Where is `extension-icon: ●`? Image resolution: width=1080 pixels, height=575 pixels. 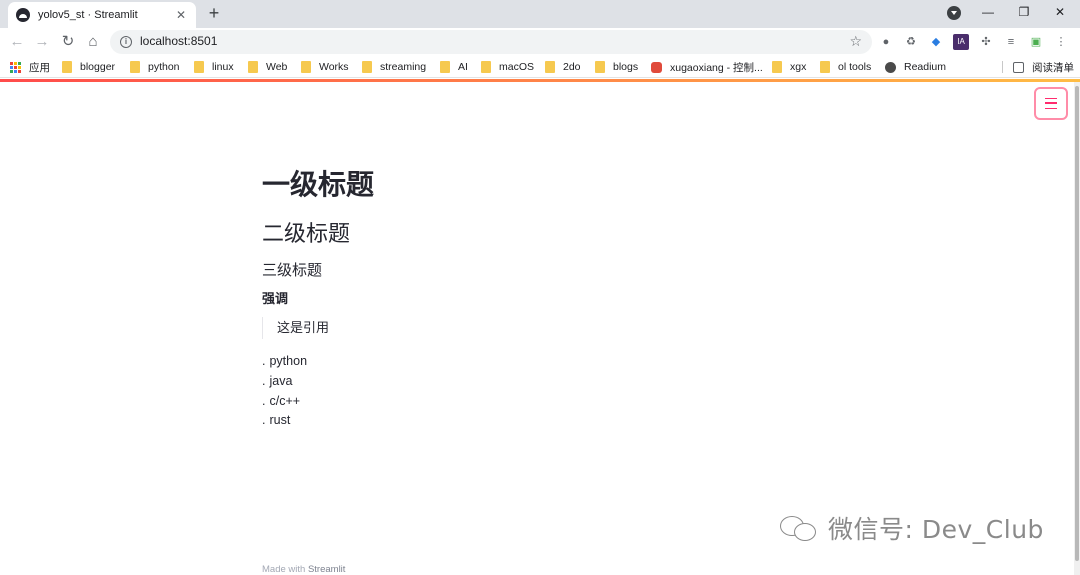 extension-icon: ● is located at coordinates (886, 42).